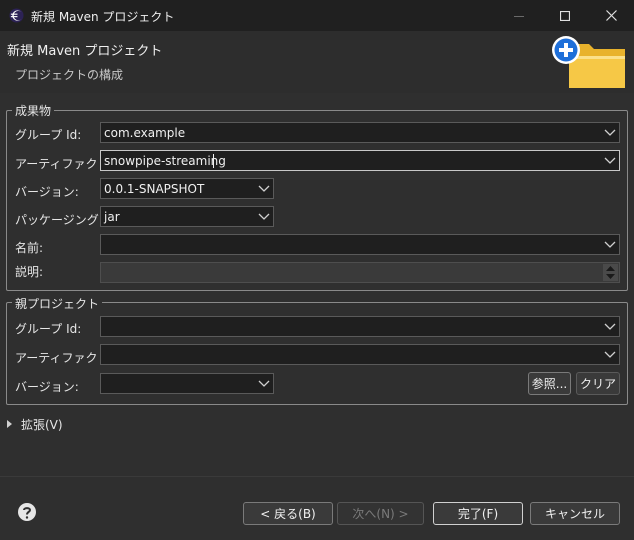  Describe the element at coordinates (57, 303) in the screenshot. I see `parent-group-legend: 親プロジェクト` at that location.